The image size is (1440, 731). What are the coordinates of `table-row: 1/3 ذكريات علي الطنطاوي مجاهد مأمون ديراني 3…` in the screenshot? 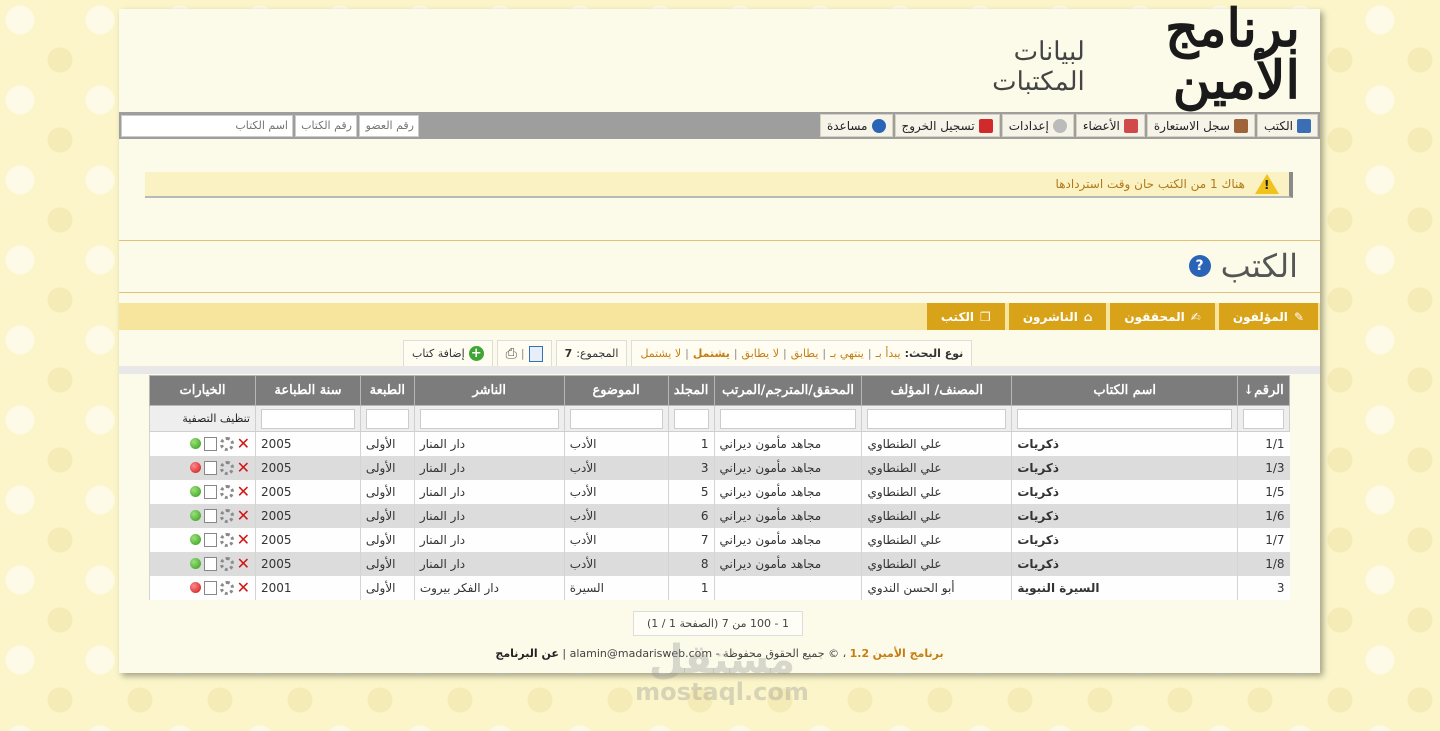 It's located at (719, 467).